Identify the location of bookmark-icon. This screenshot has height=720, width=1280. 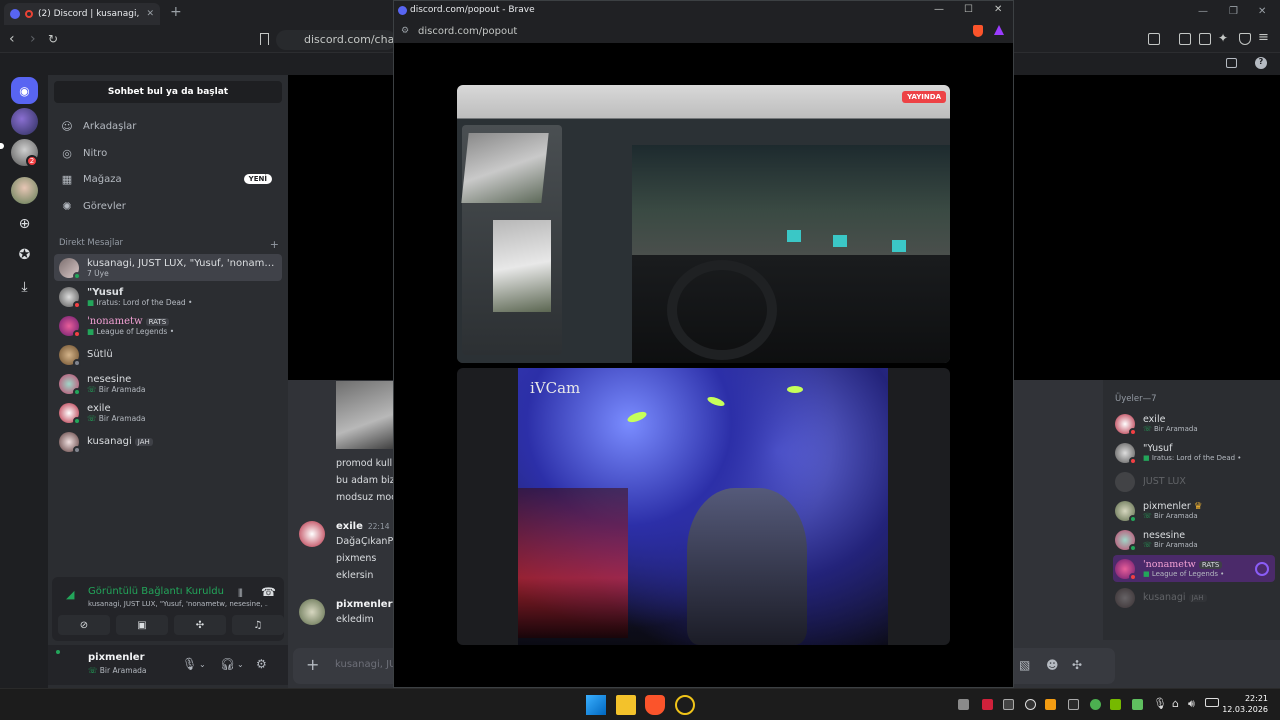
(264, 39).